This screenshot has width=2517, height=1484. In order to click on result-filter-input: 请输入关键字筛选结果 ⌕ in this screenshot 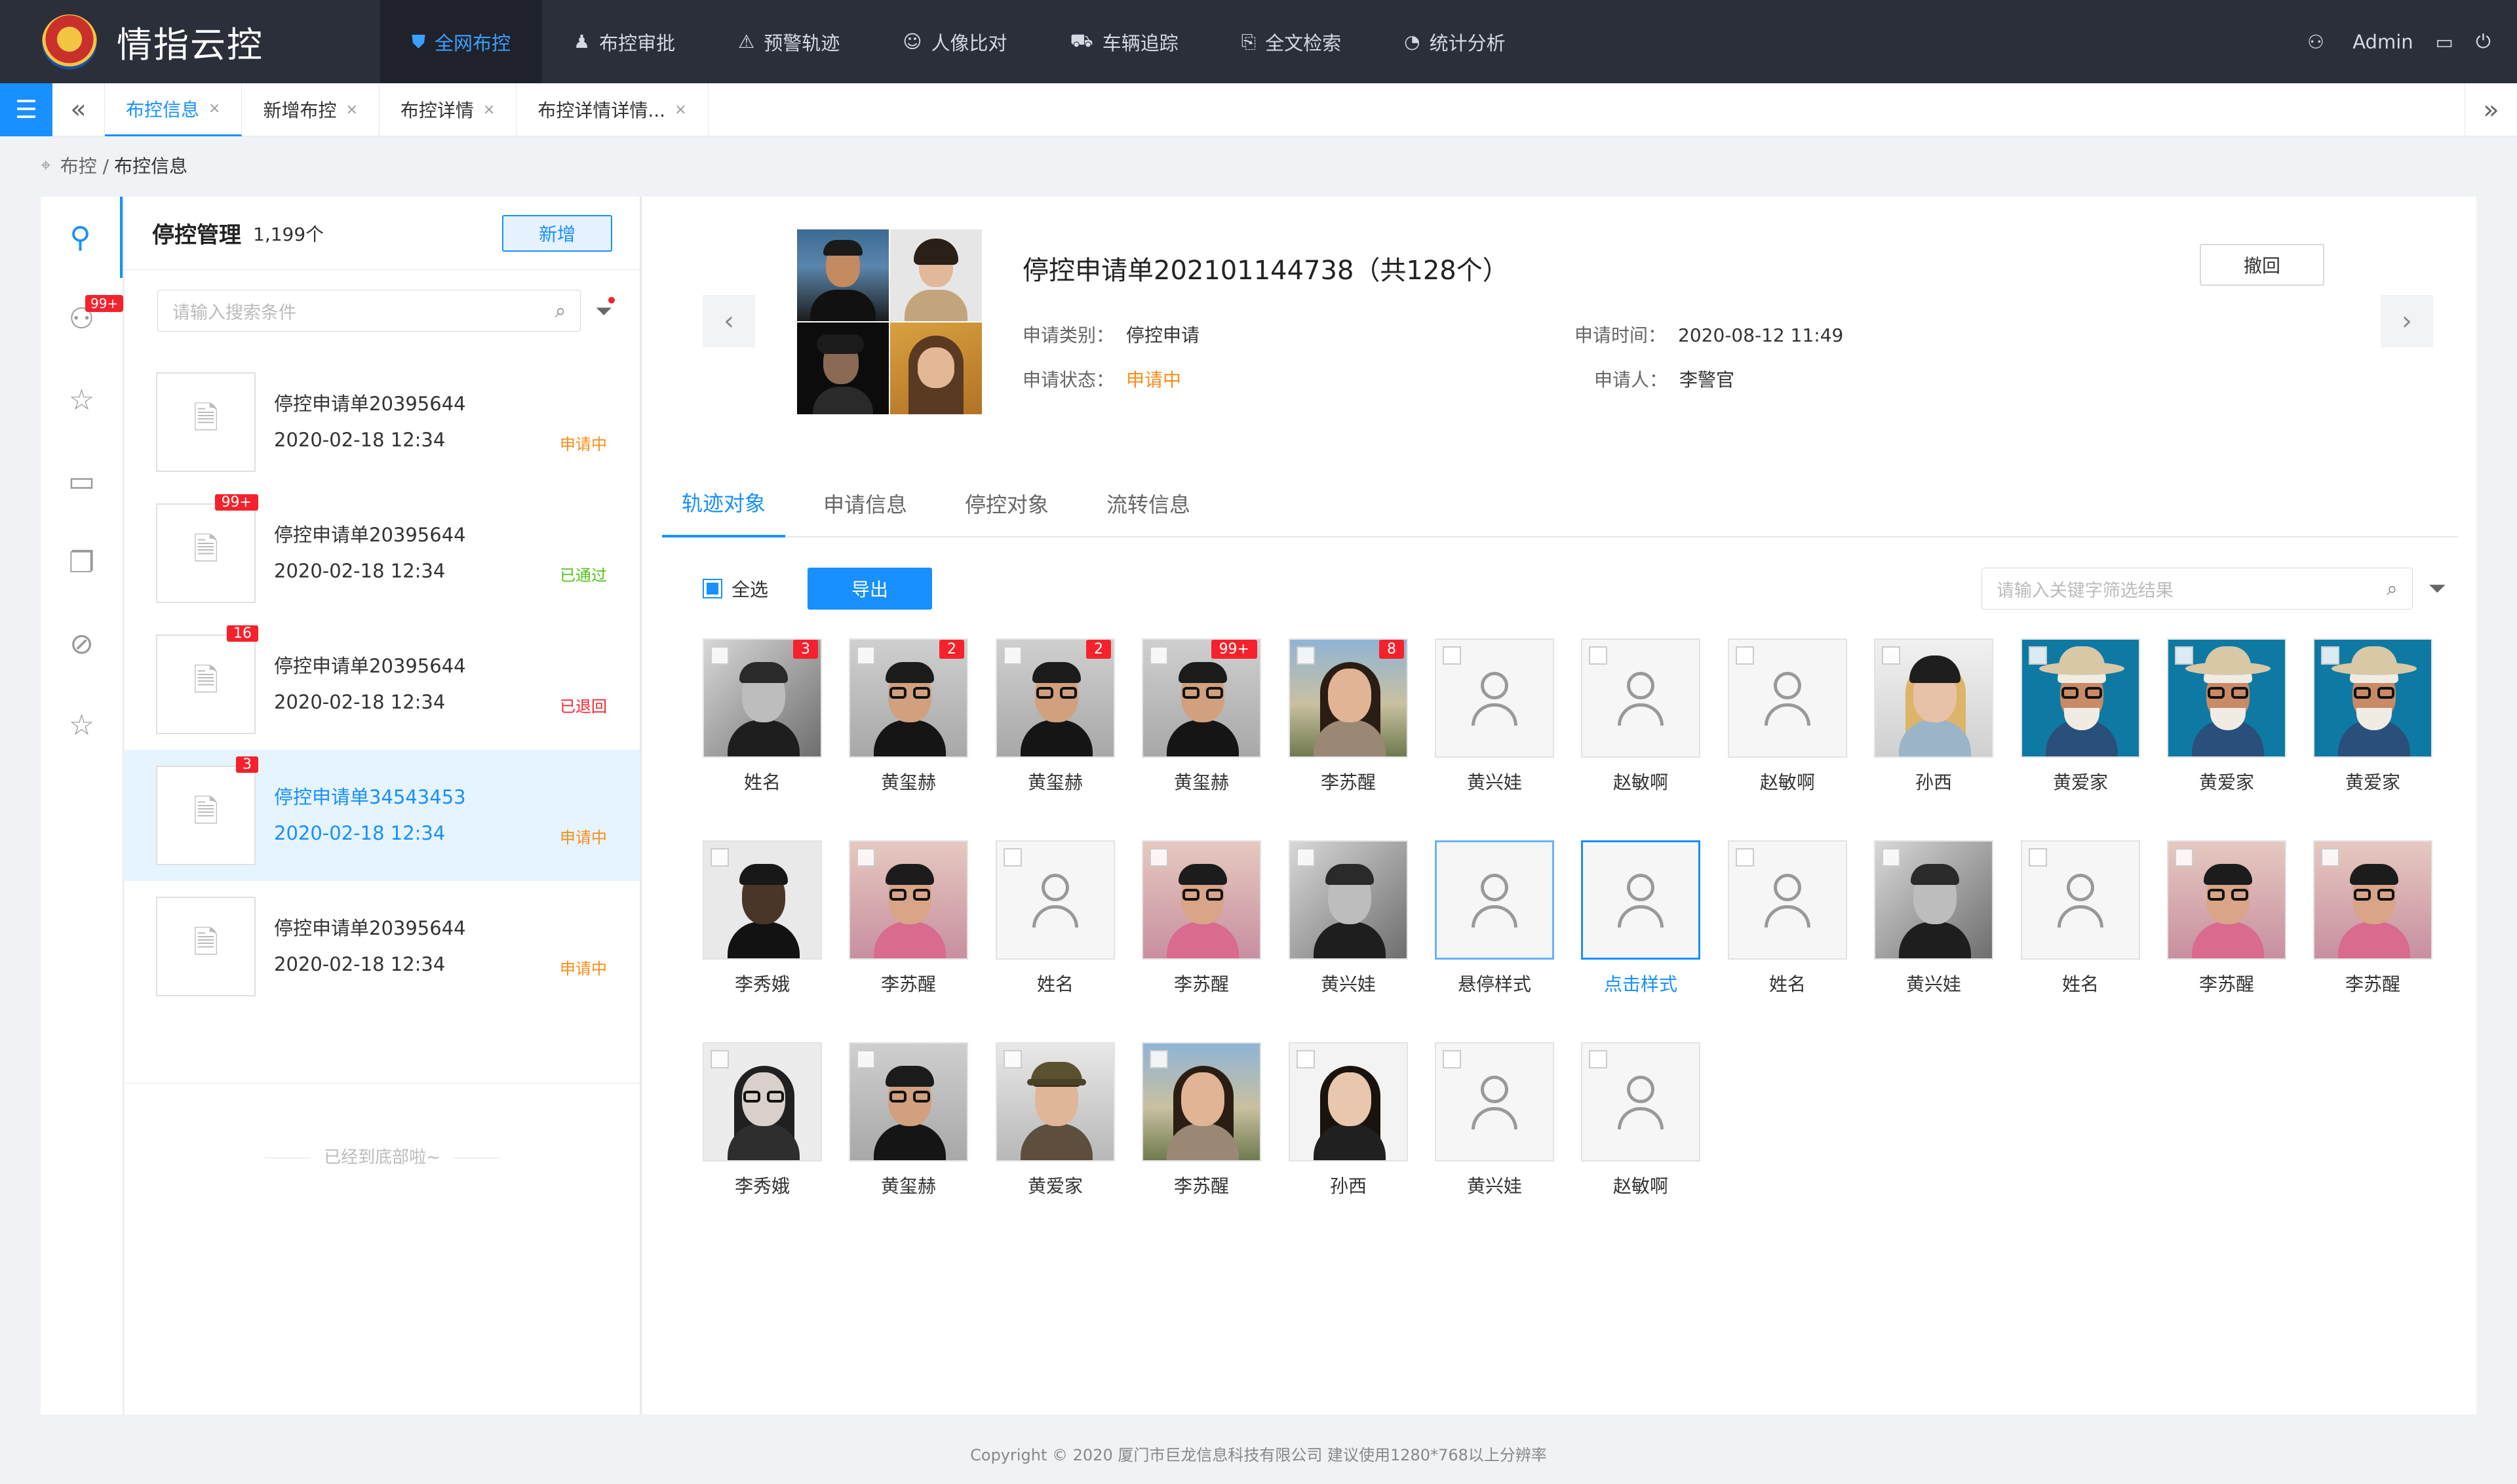, I will do `click(2197, 589)`.